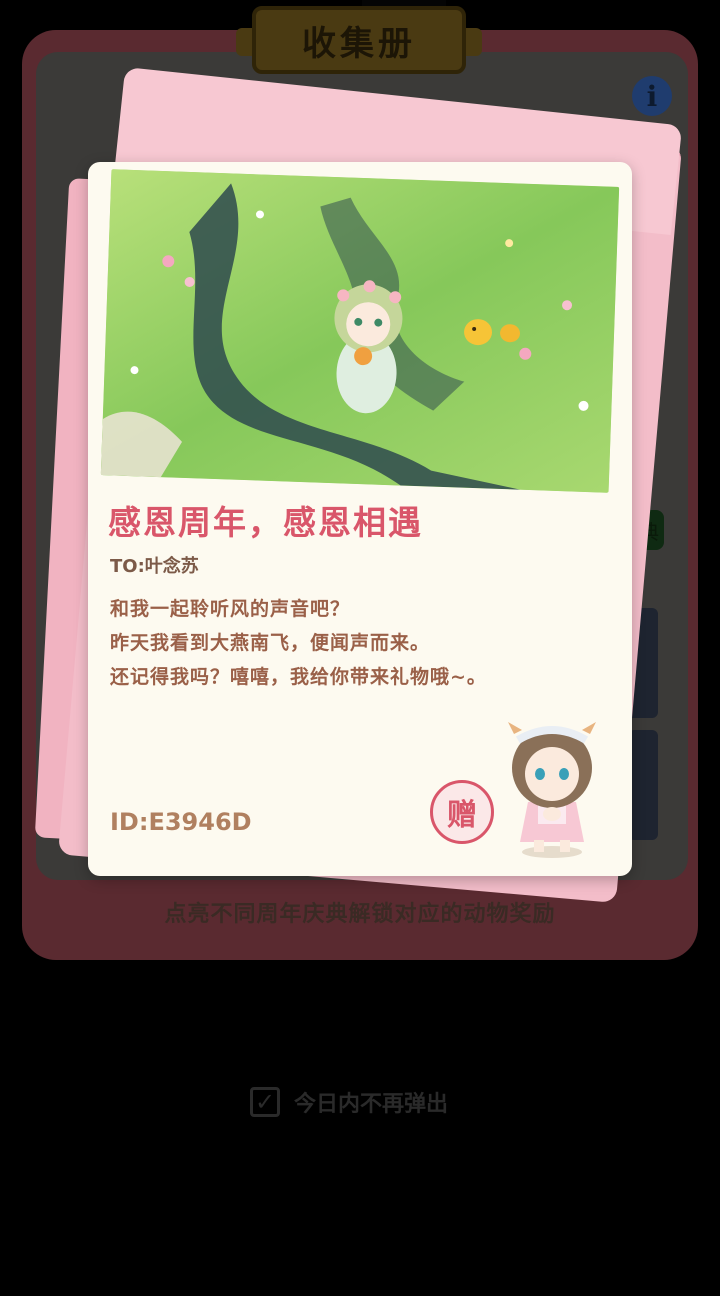  What do you see at coordinates (270, 643) in the screenshot?
I see `letter-line: 昨天我看到大燕南飞，便闻声而来。` at bounding box center [270, 643].